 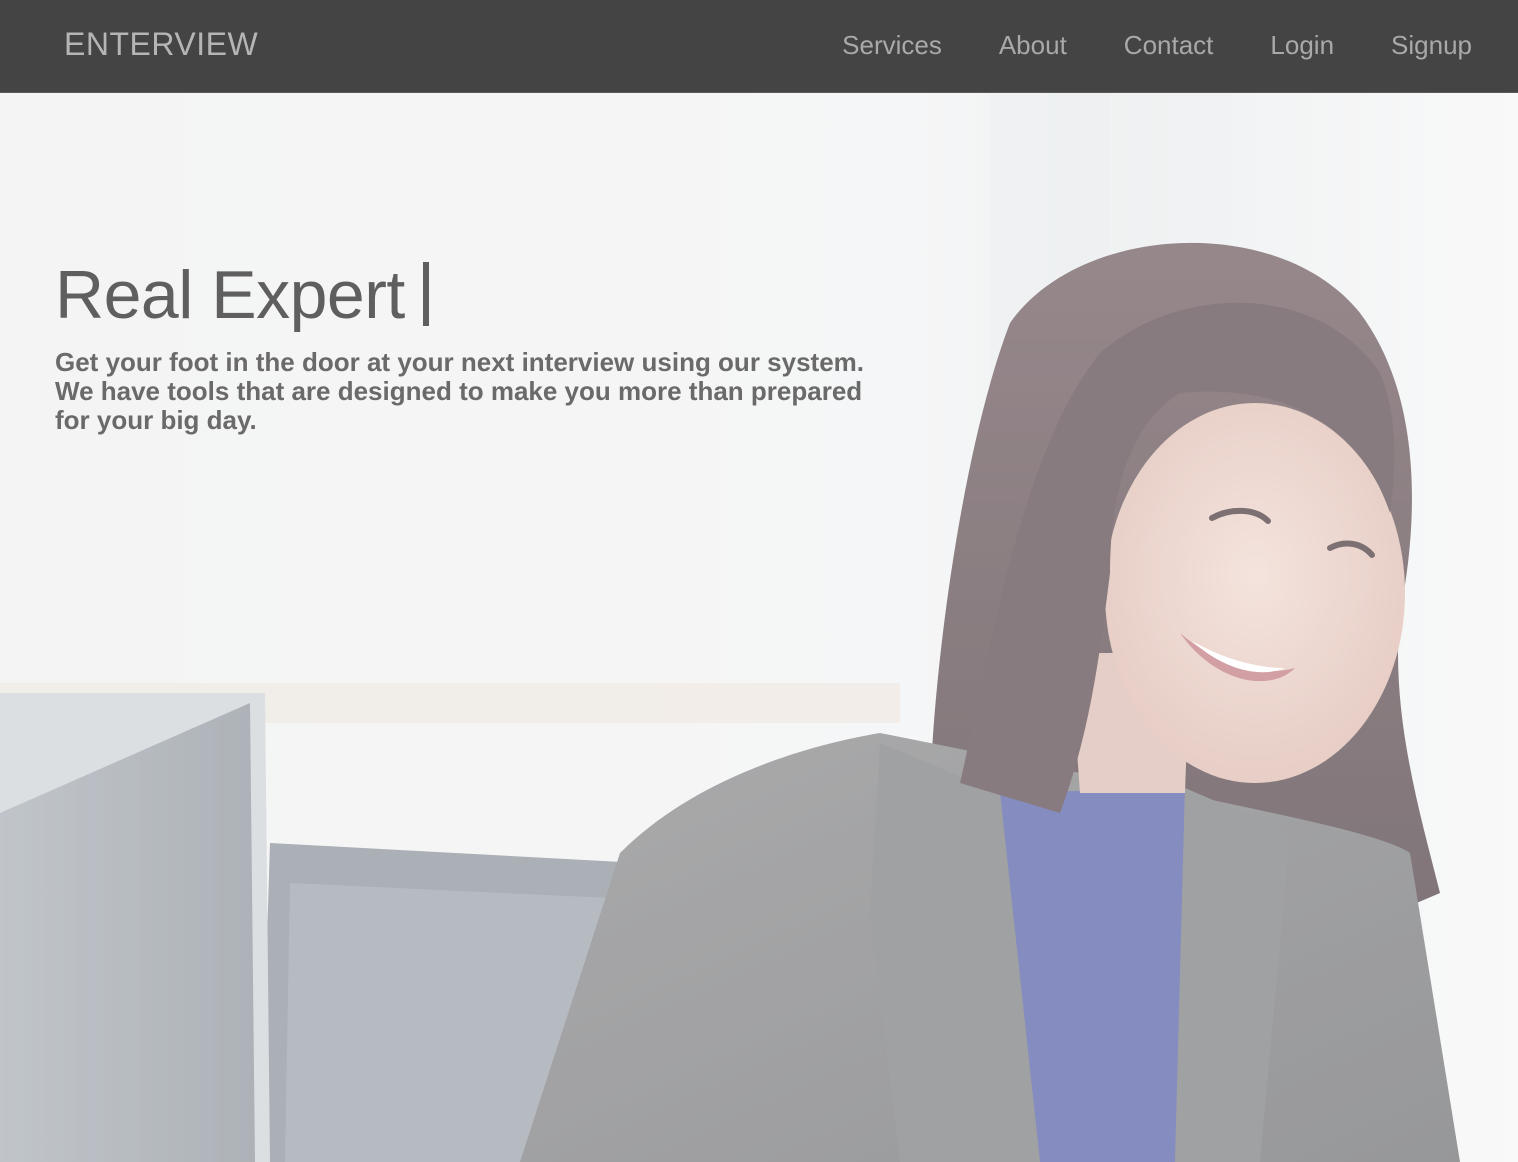 I want to click on typing-cursor, so click(x=425, y=294).